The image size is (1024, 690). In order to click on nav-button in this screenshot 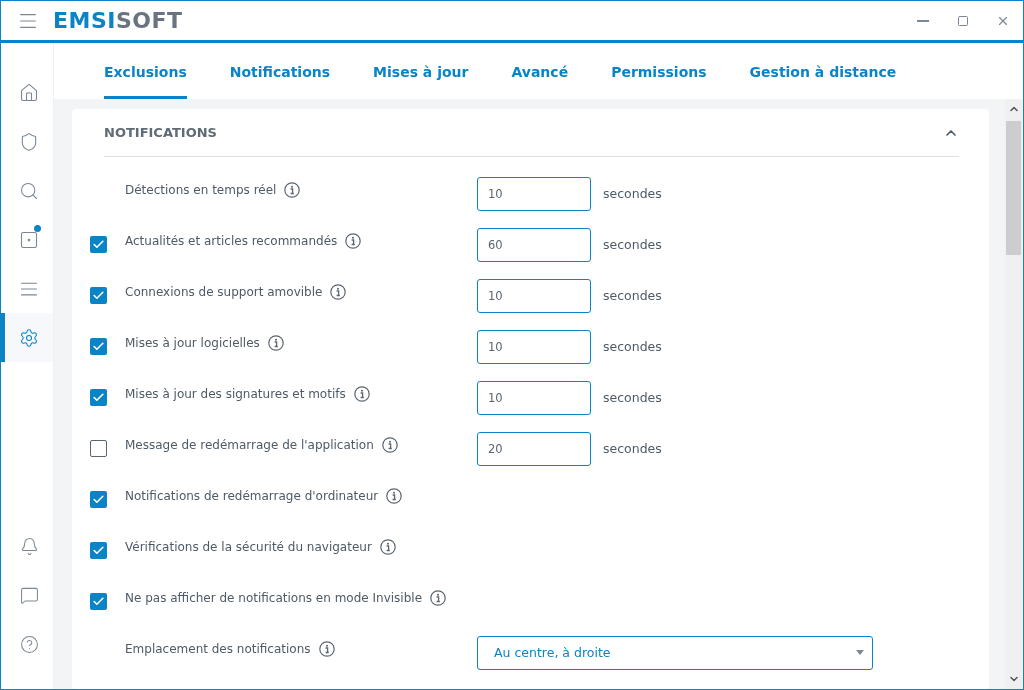, I will do `click(27, 337)`.